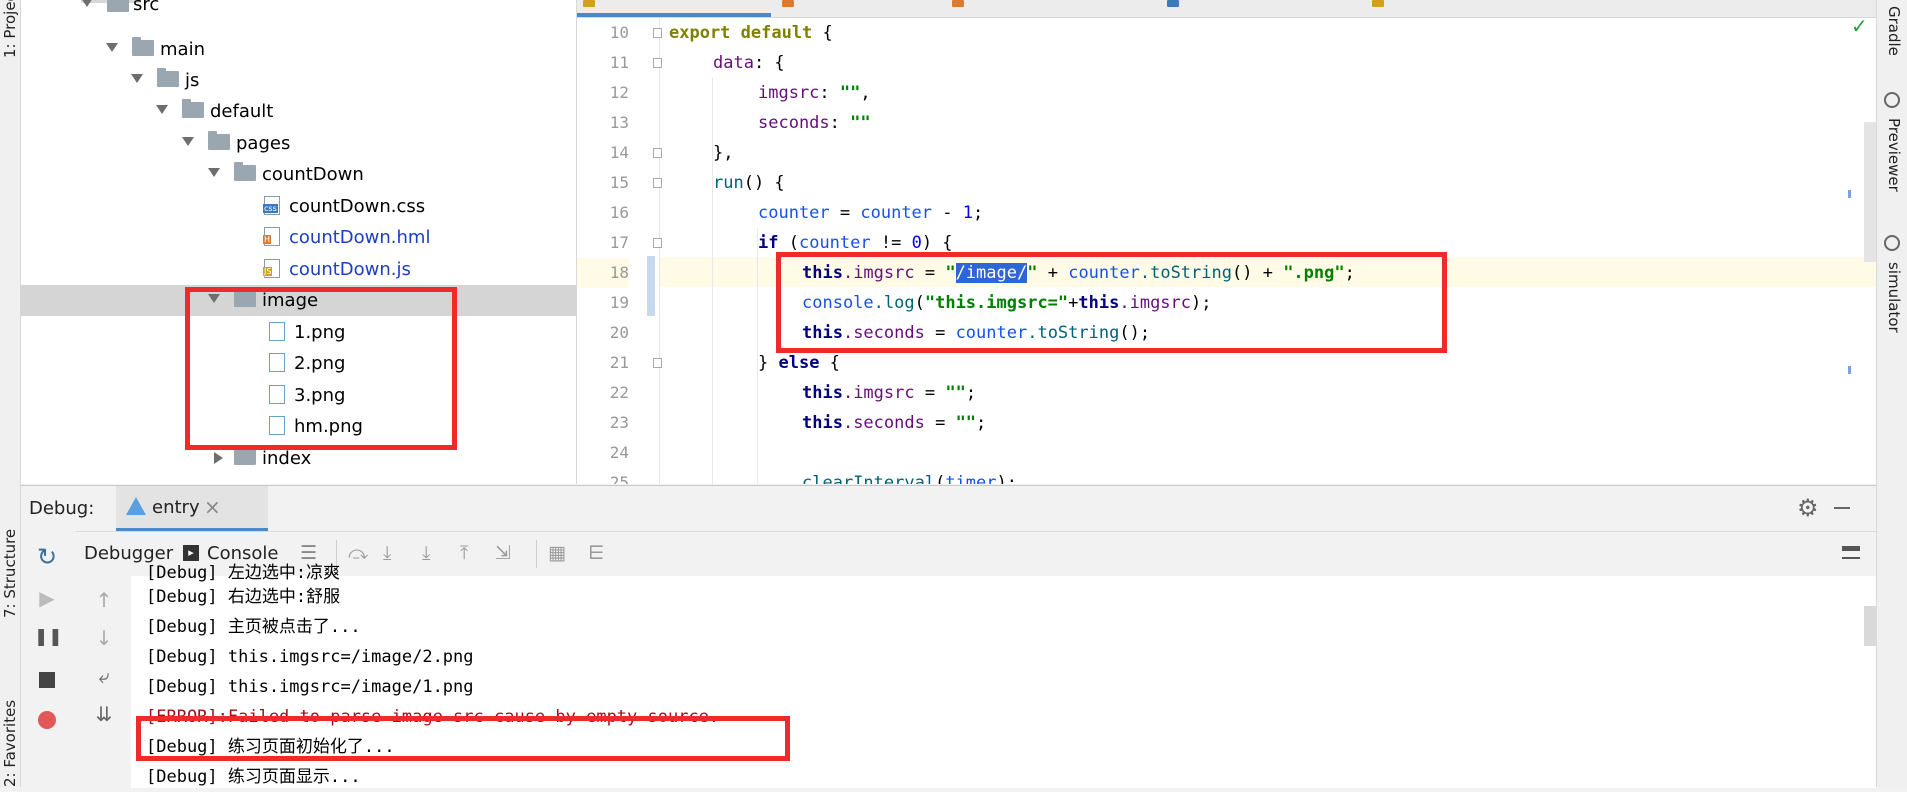 The height and width of the screenshot is (792, 1907). Describe the element at coordinates (310, 687) in the screenshot. I see `console-line: [Debug] this.imgsrc=/image/1.png` at that location.